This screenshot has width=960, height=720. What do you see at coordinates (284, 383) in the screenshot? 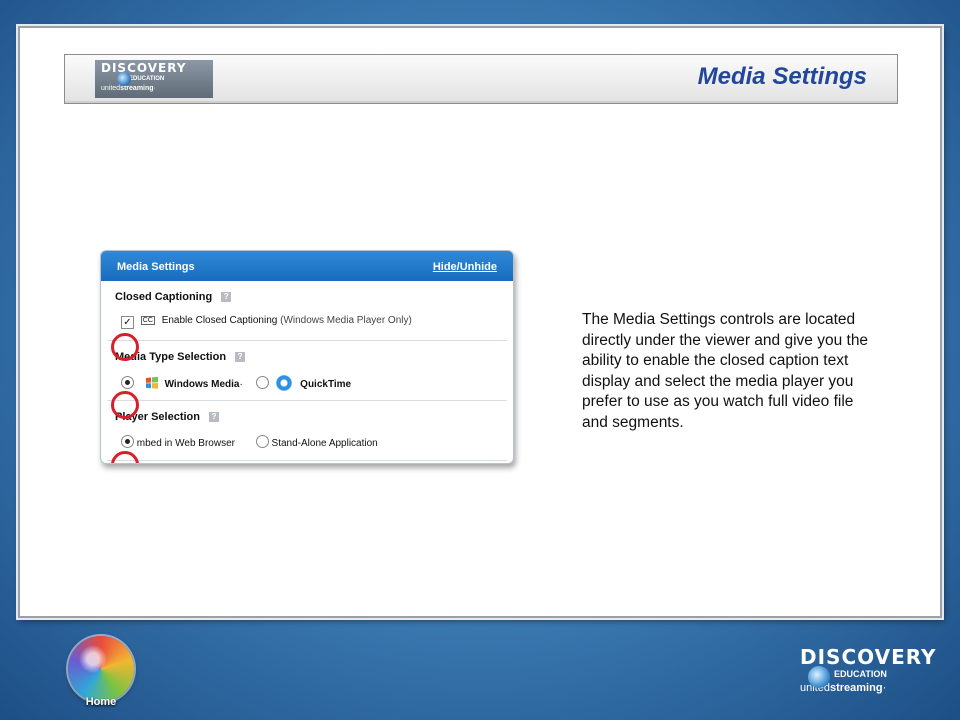
I see `quicktime-icon` at bounding box center [284, 383].